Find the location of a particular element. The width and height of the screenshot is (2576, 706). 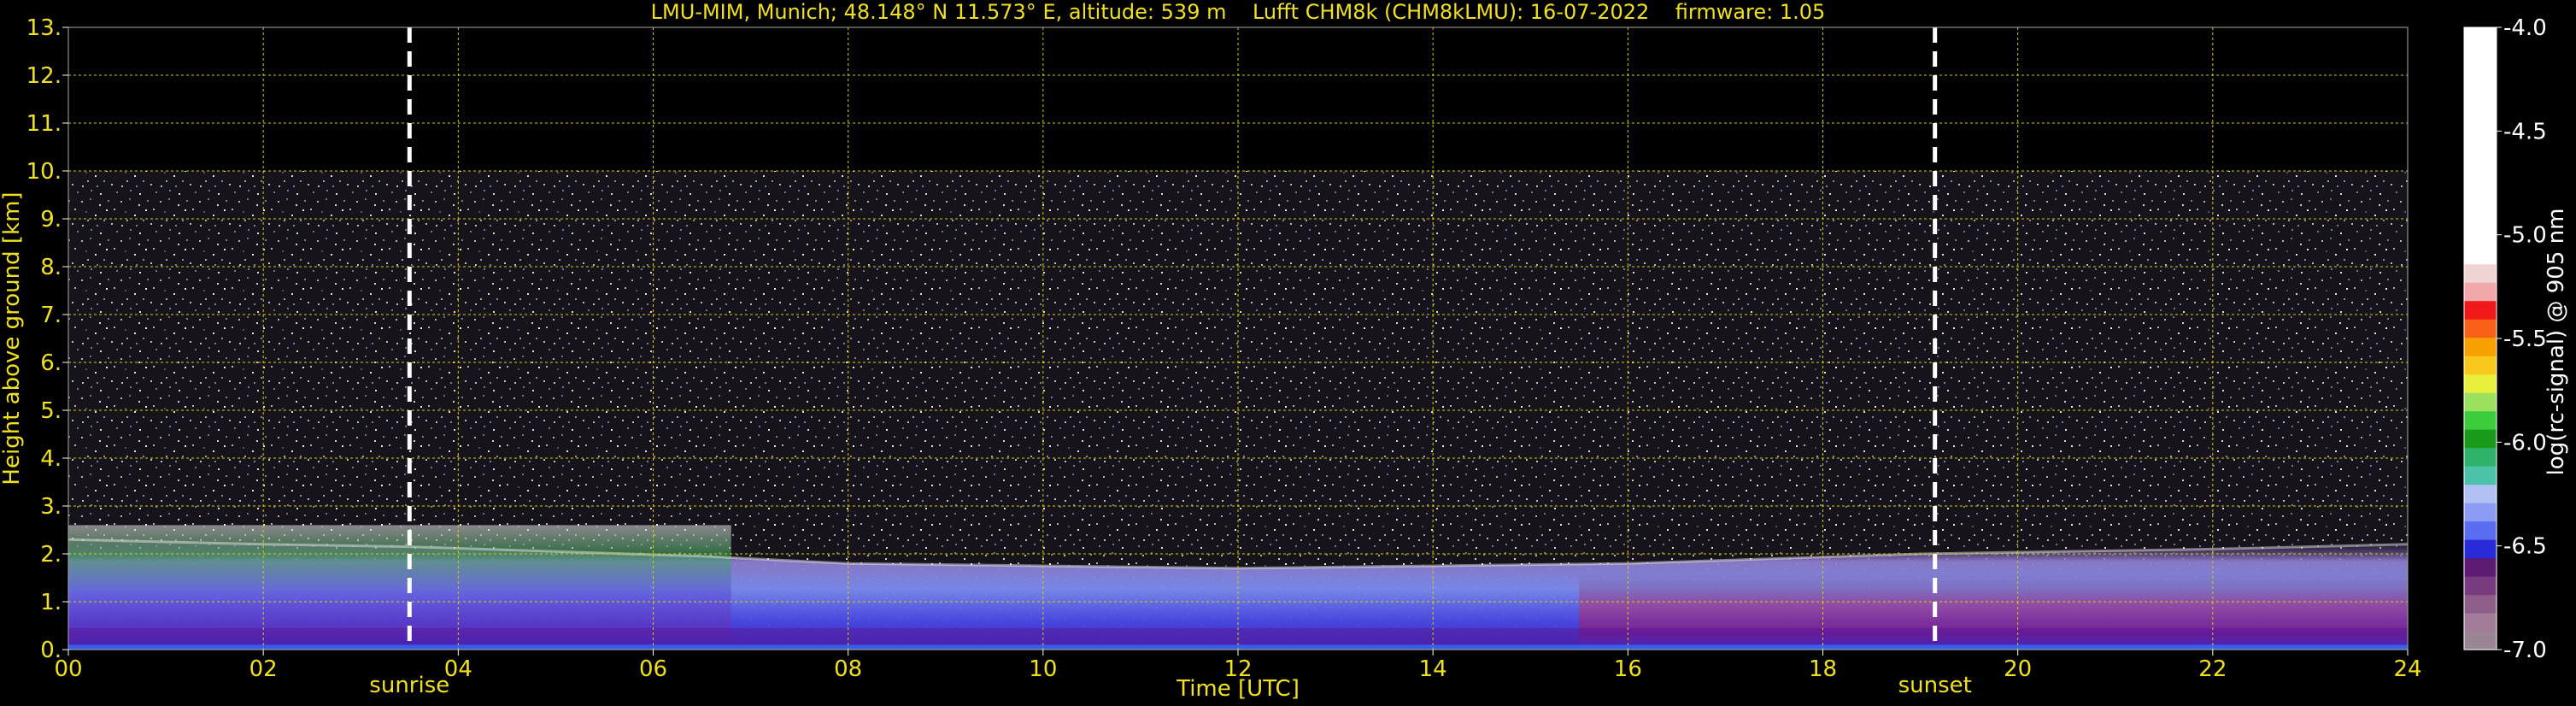

x-tick-label: 18 is located at coordinates (1823, 669).